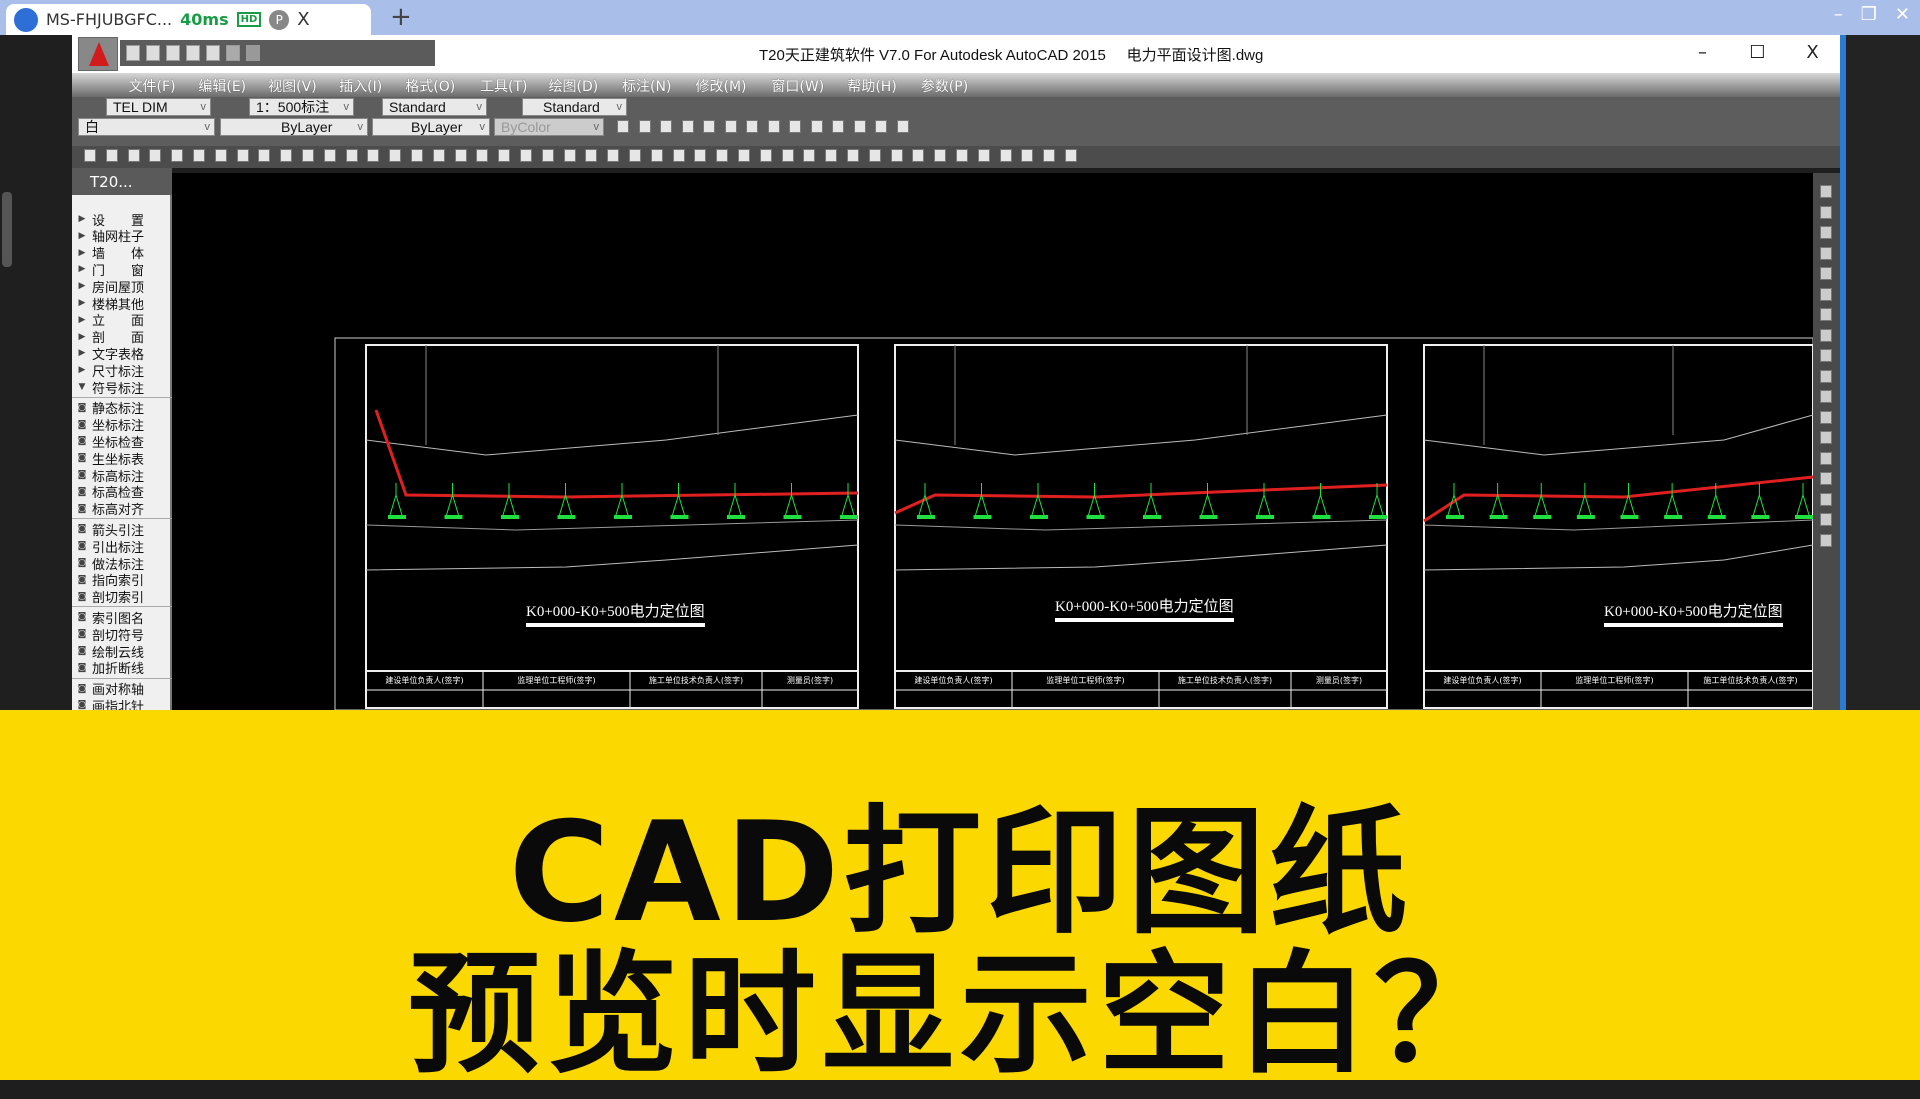  Describe the element at coordinates (222, 86) in the screenshot. I see `menu-item: 编辑(E)` at that location.